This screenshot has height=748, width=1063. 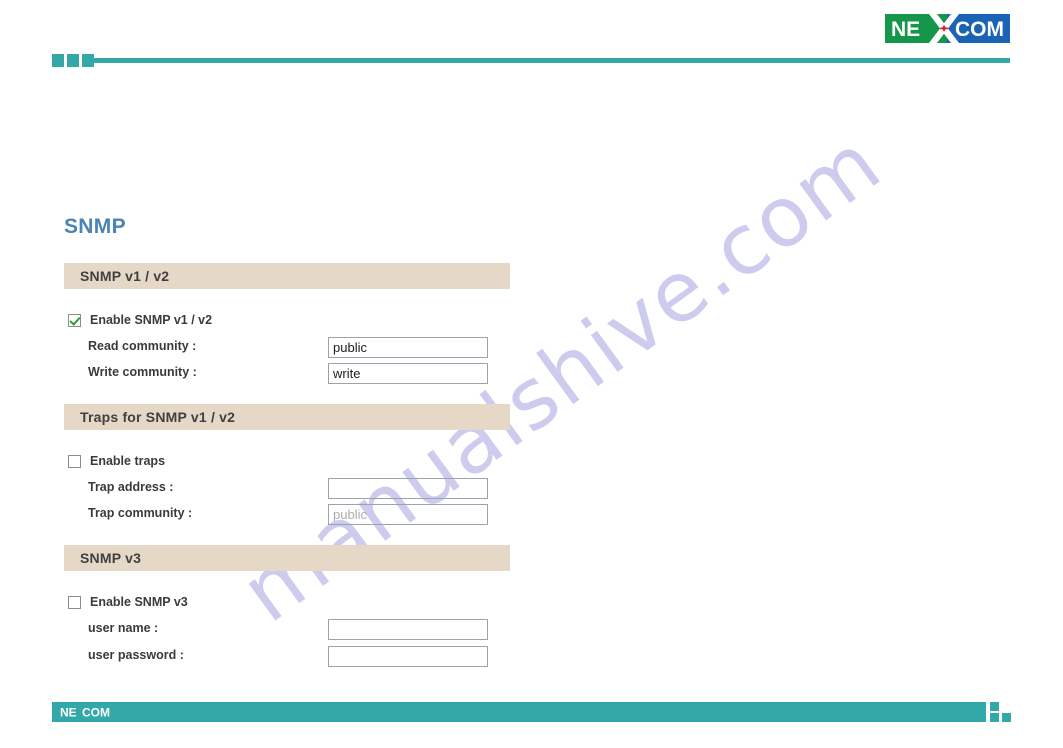 I want to click on trap-address-label: Trap address :, so click(x=131, y=487).